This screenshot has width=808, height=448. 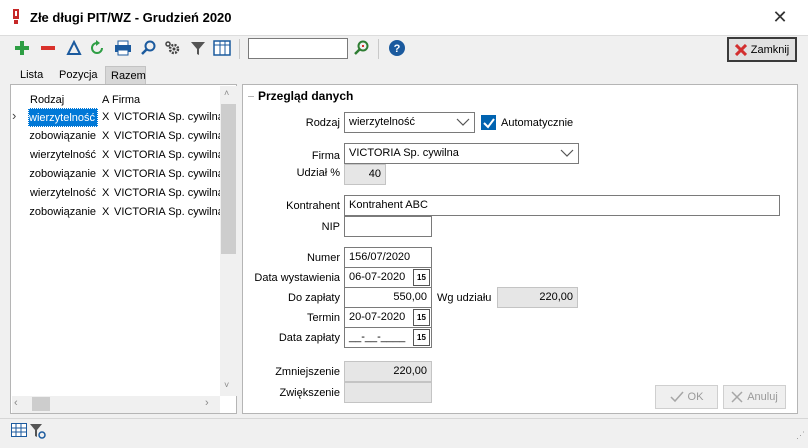 I want to click on search-icon, so click(x=149, y=48).